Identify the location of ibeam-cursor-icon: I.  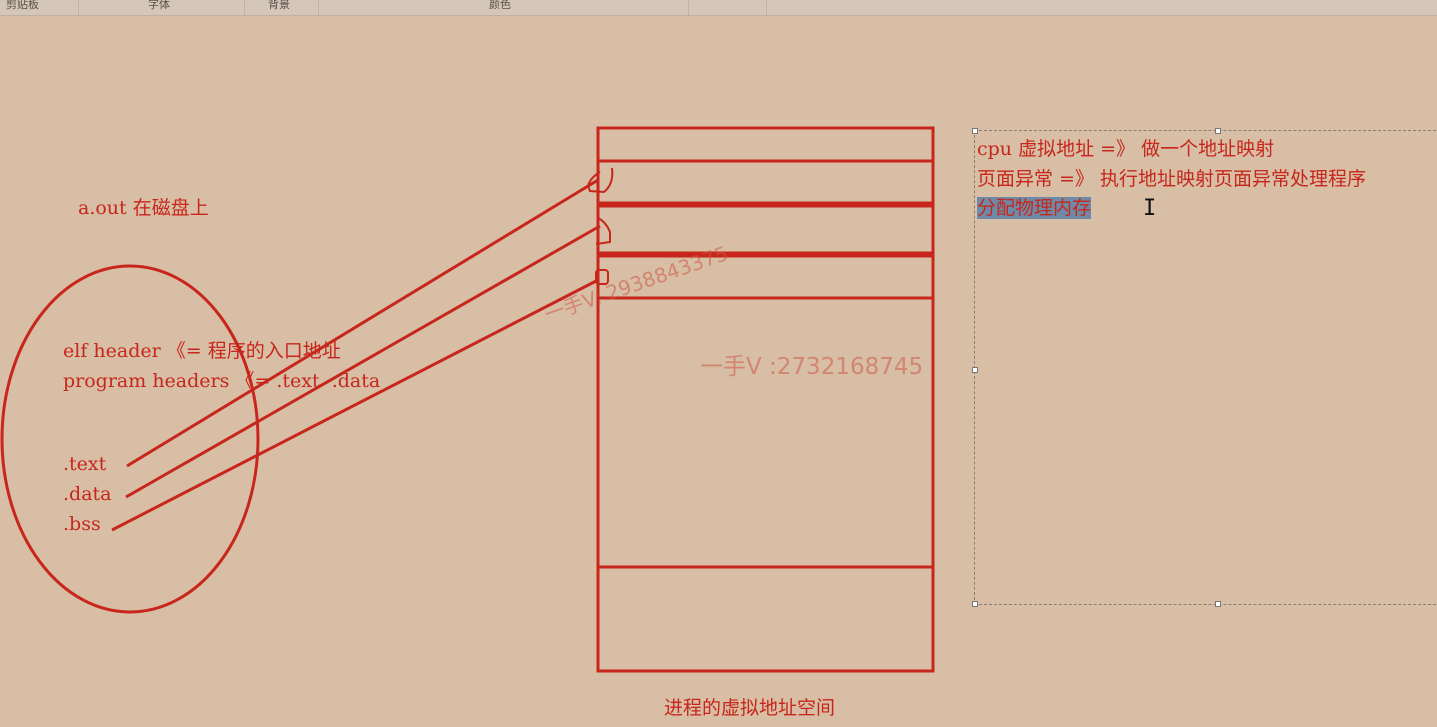
(1150, 208).